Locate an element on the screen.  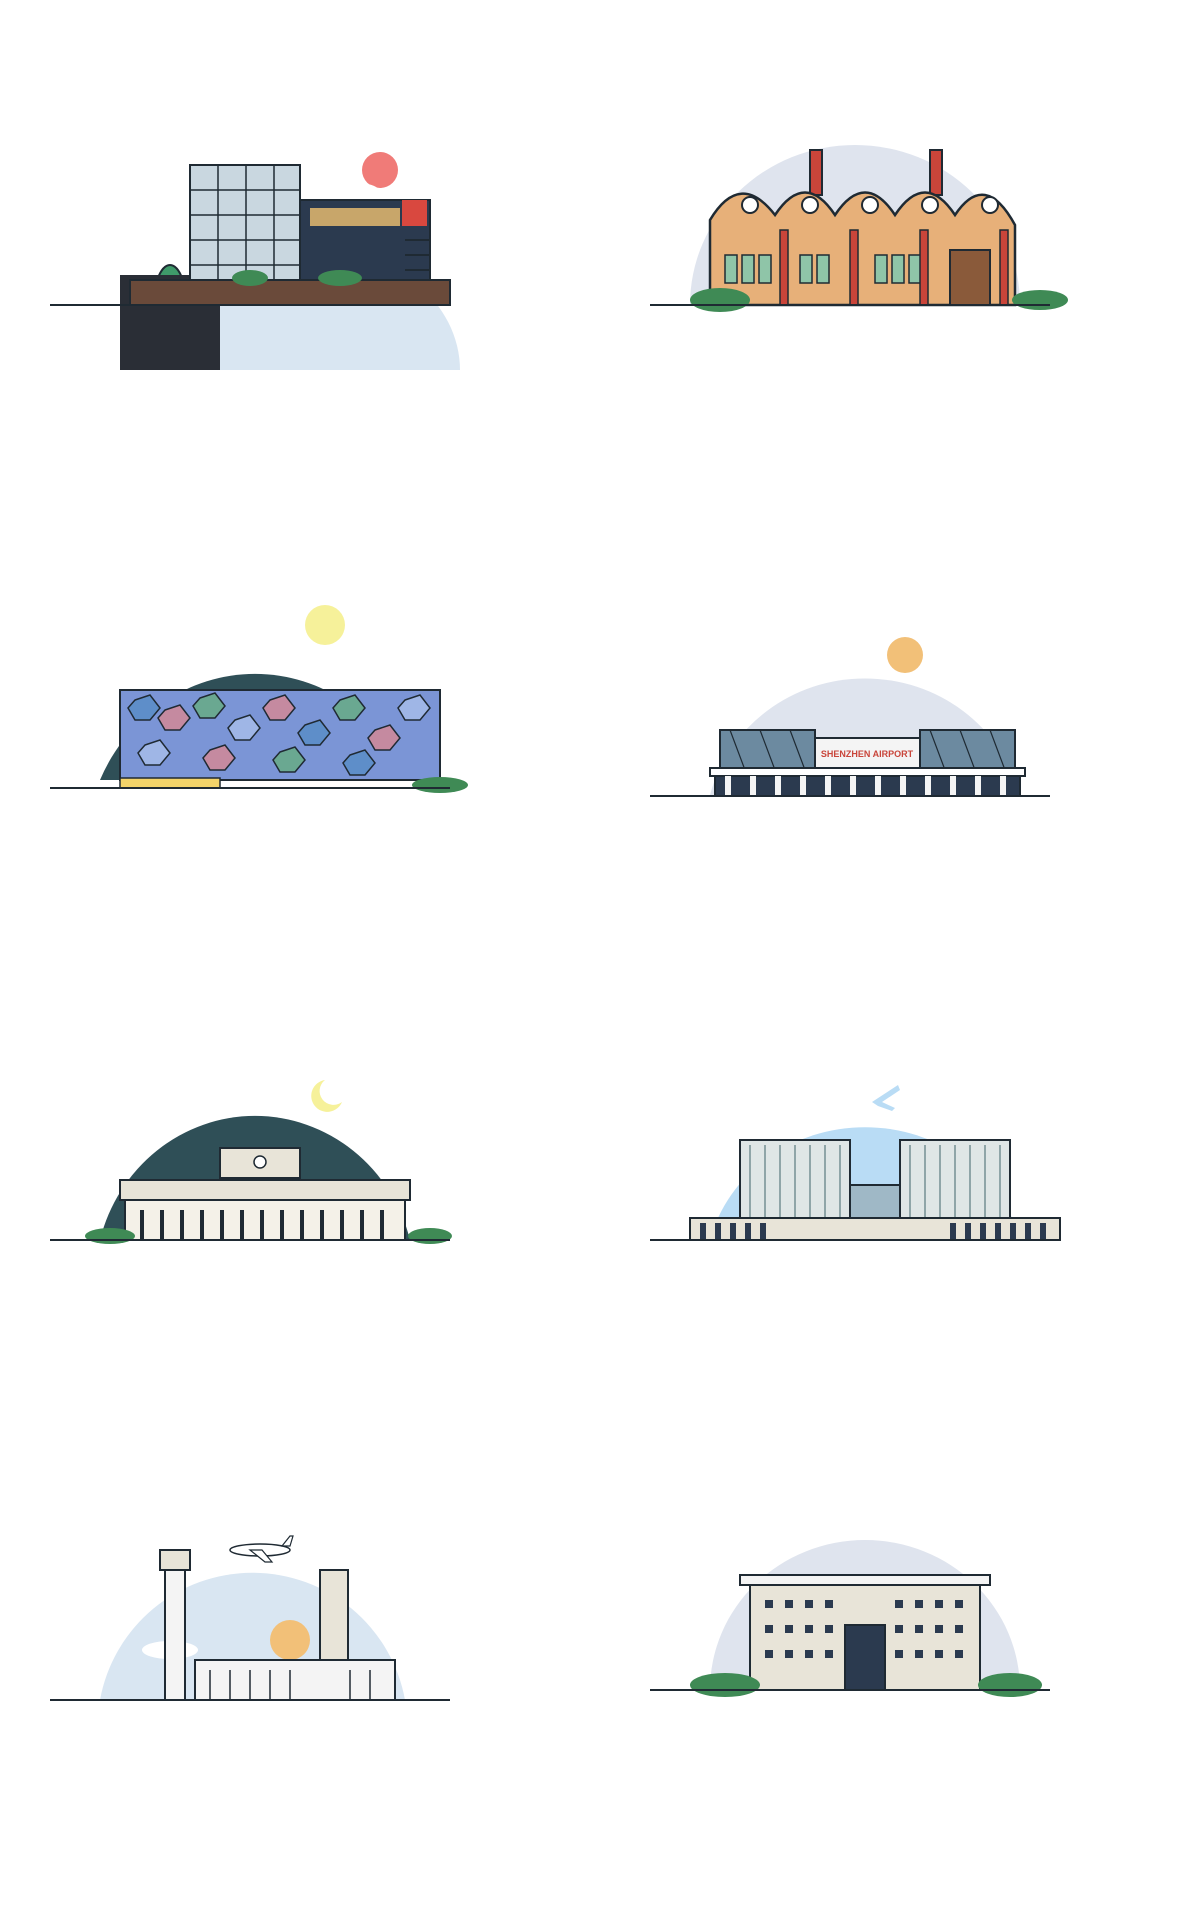
shenzhen-airport-illustration: SHENZHEN AIRPORT is located at coordinates (850, 717).